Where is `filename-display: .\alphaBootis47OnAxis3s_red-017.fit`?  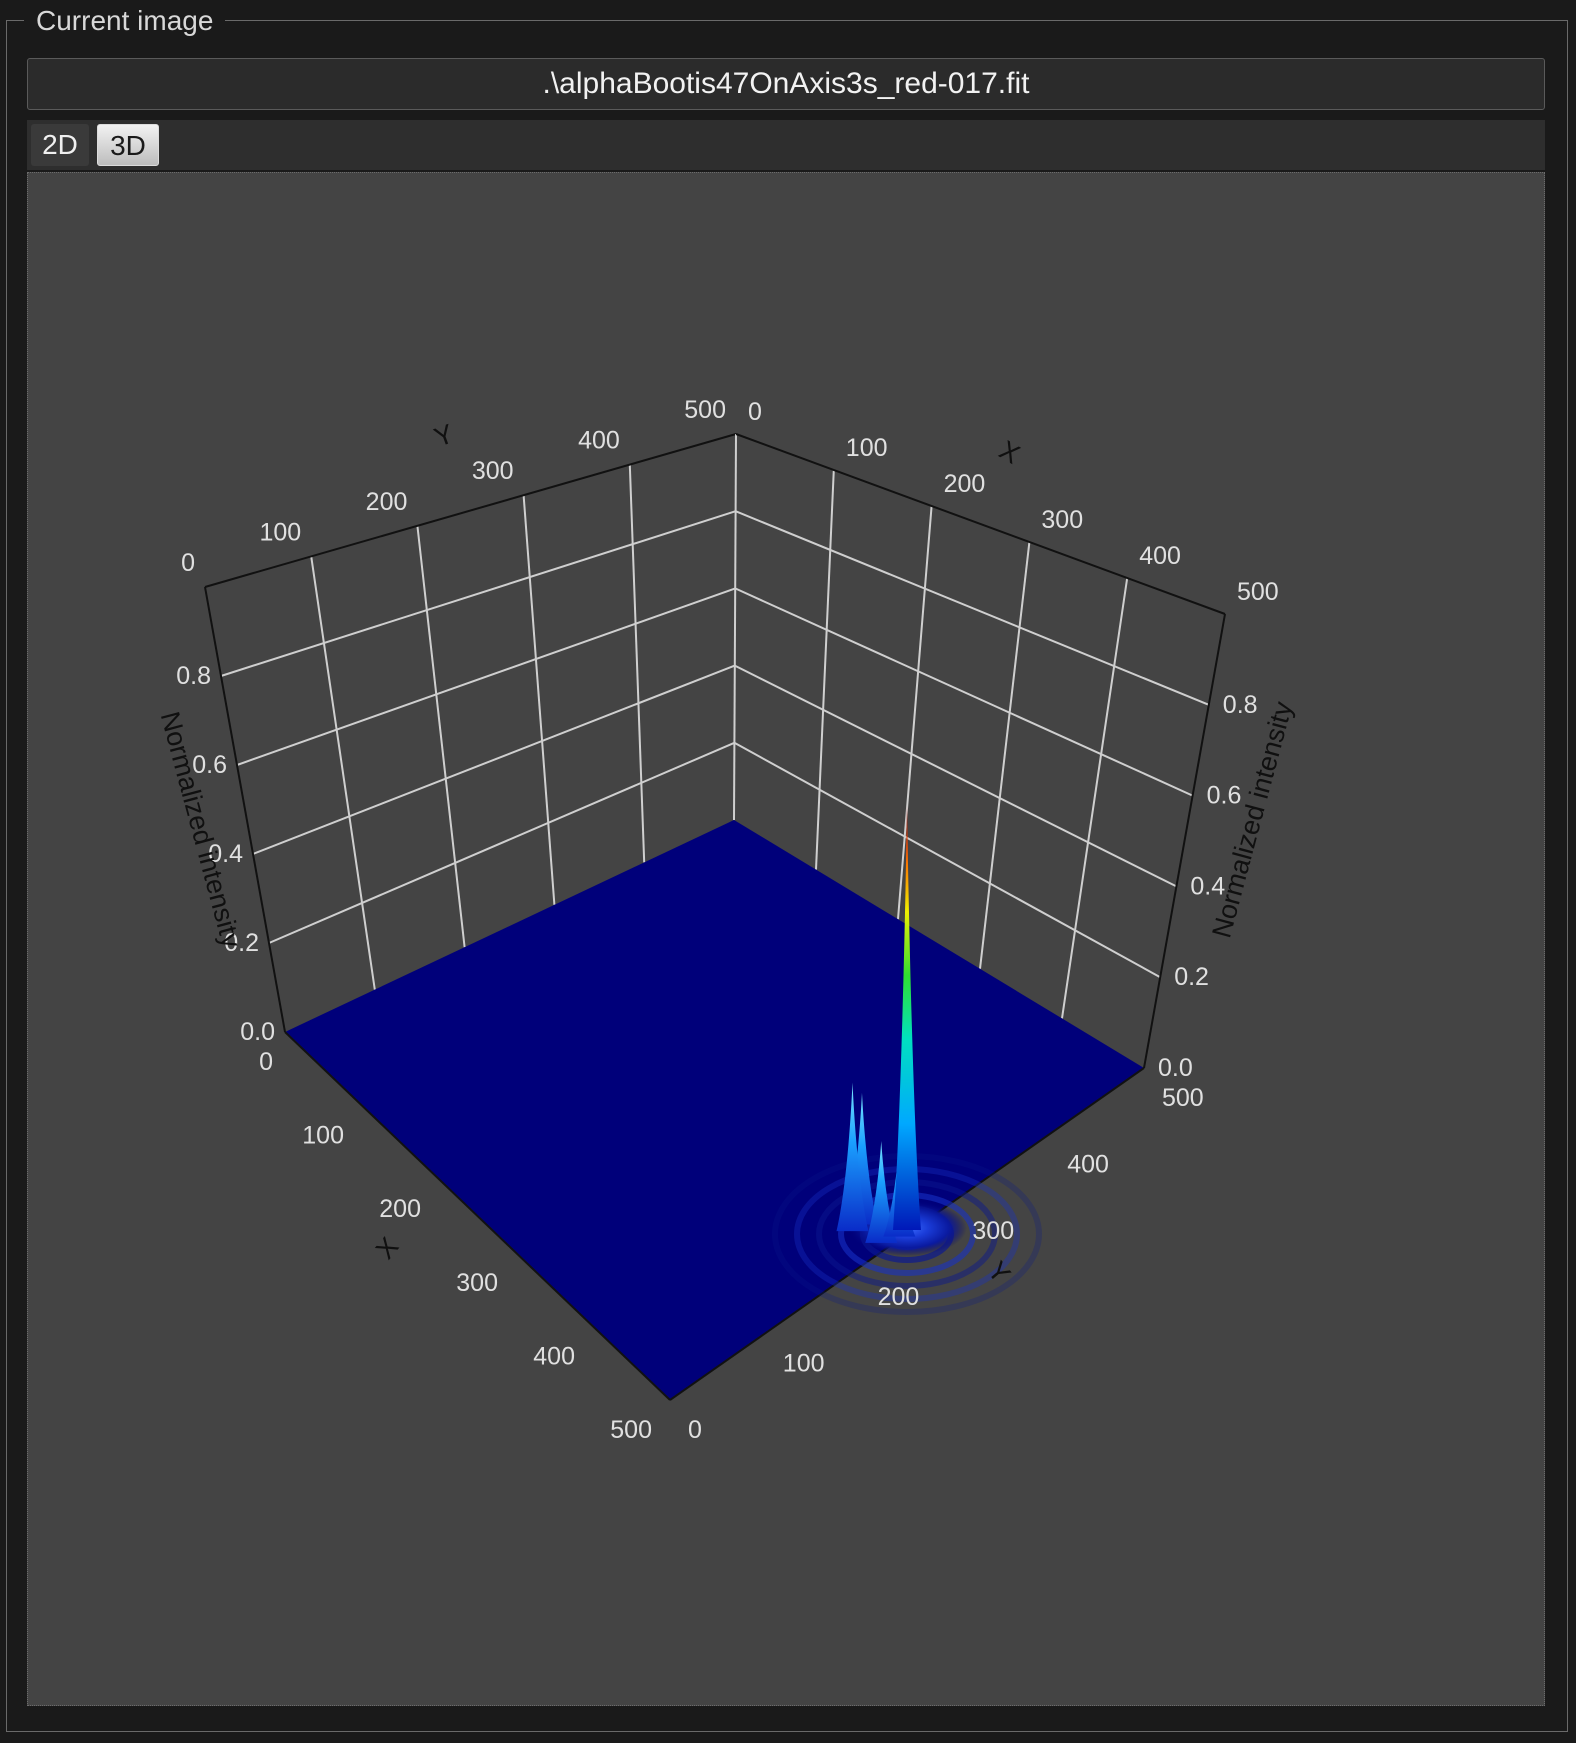 filename-display: .\alphaBootis47OnAxis3s_red-017.fit is located at coordinates (786, 84).